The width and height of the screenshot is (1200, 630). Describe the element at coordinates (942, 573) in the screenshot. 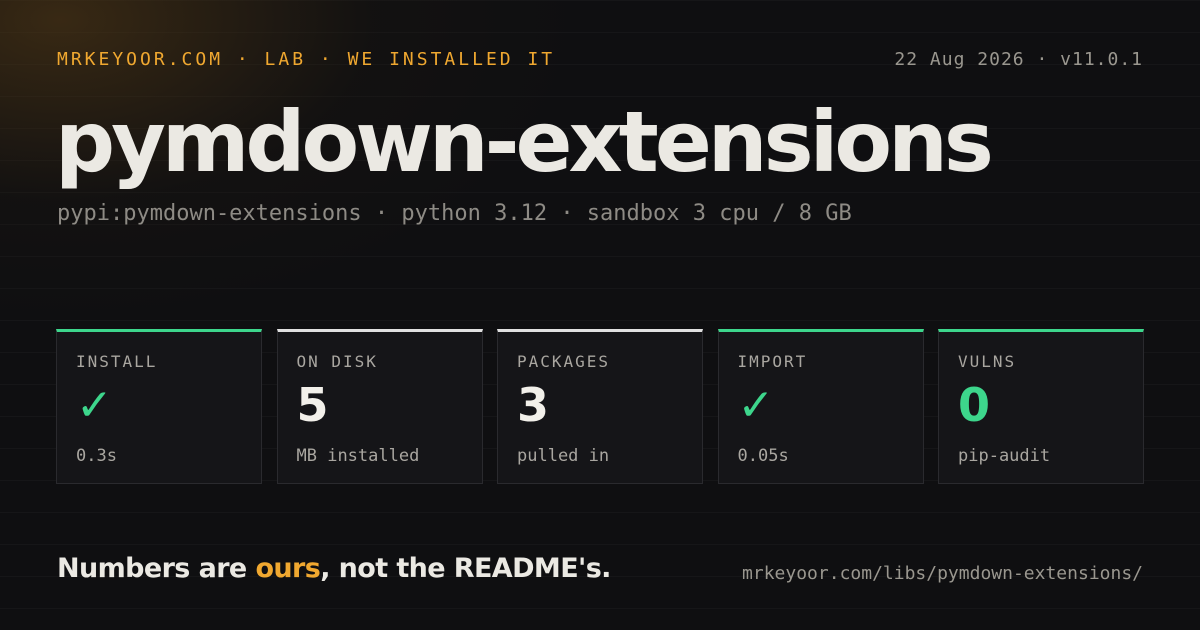

I see `page-url-link: mrkeyoor.com/libs/pymdown-extensions/` at that location.